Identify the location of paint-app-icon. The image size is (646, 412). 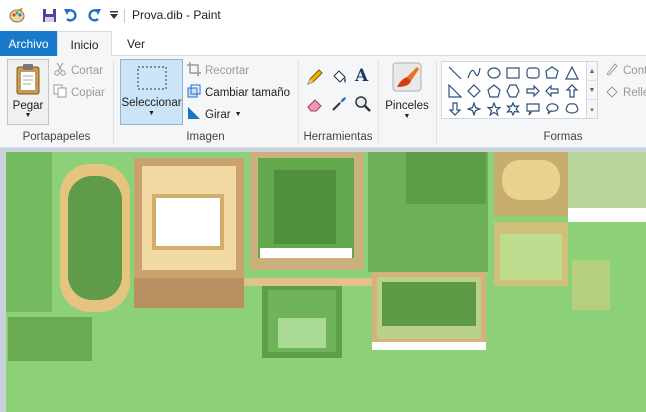
(17, 15).